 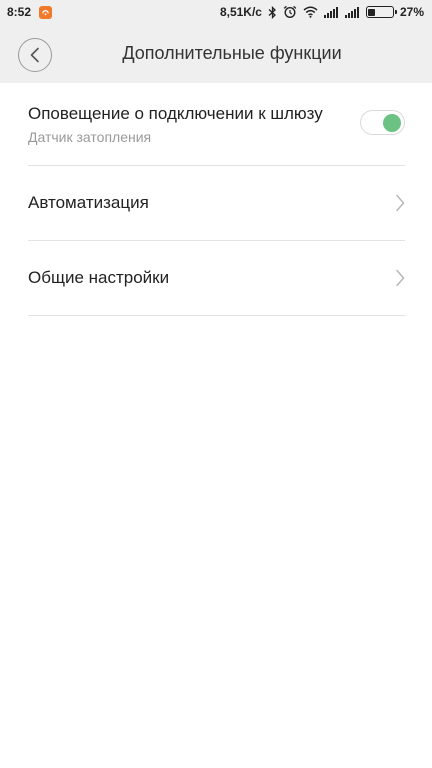 What do you see at coordinates (392, 122) in the screenshot?
I see `toggle-knob` at bounding box center [392, 122].